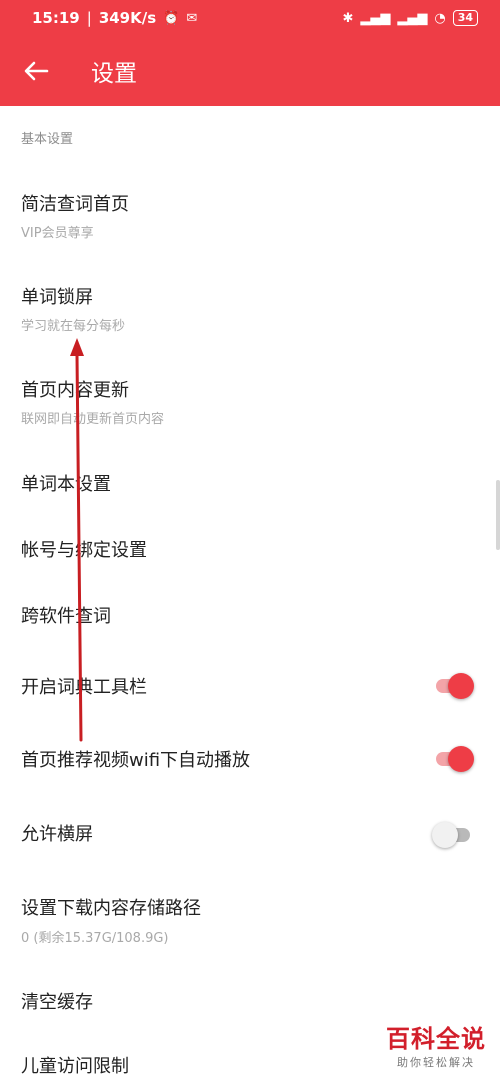  What do you see at coordinates (250, 400) in the screenshot?
I see `setting-row-home-content-update: 首页内容更新 联网即自动更新首页内容` at bounding box center [250, 400].